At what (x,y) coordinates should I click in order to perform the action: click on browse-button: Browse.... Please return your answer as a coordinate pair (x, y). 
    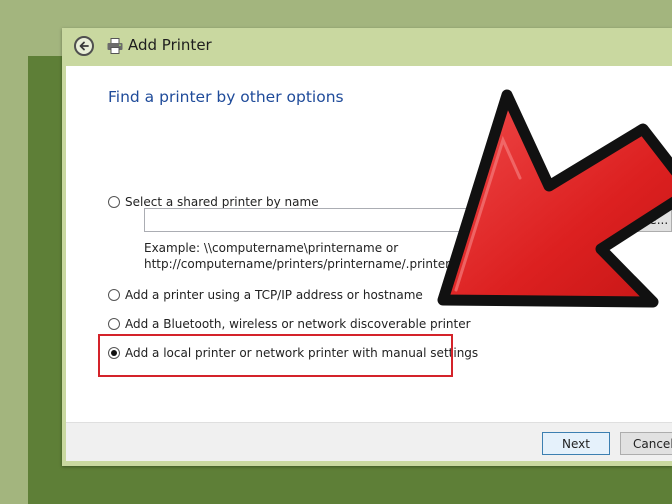
    Looking at the image, I should click on (641, 220).